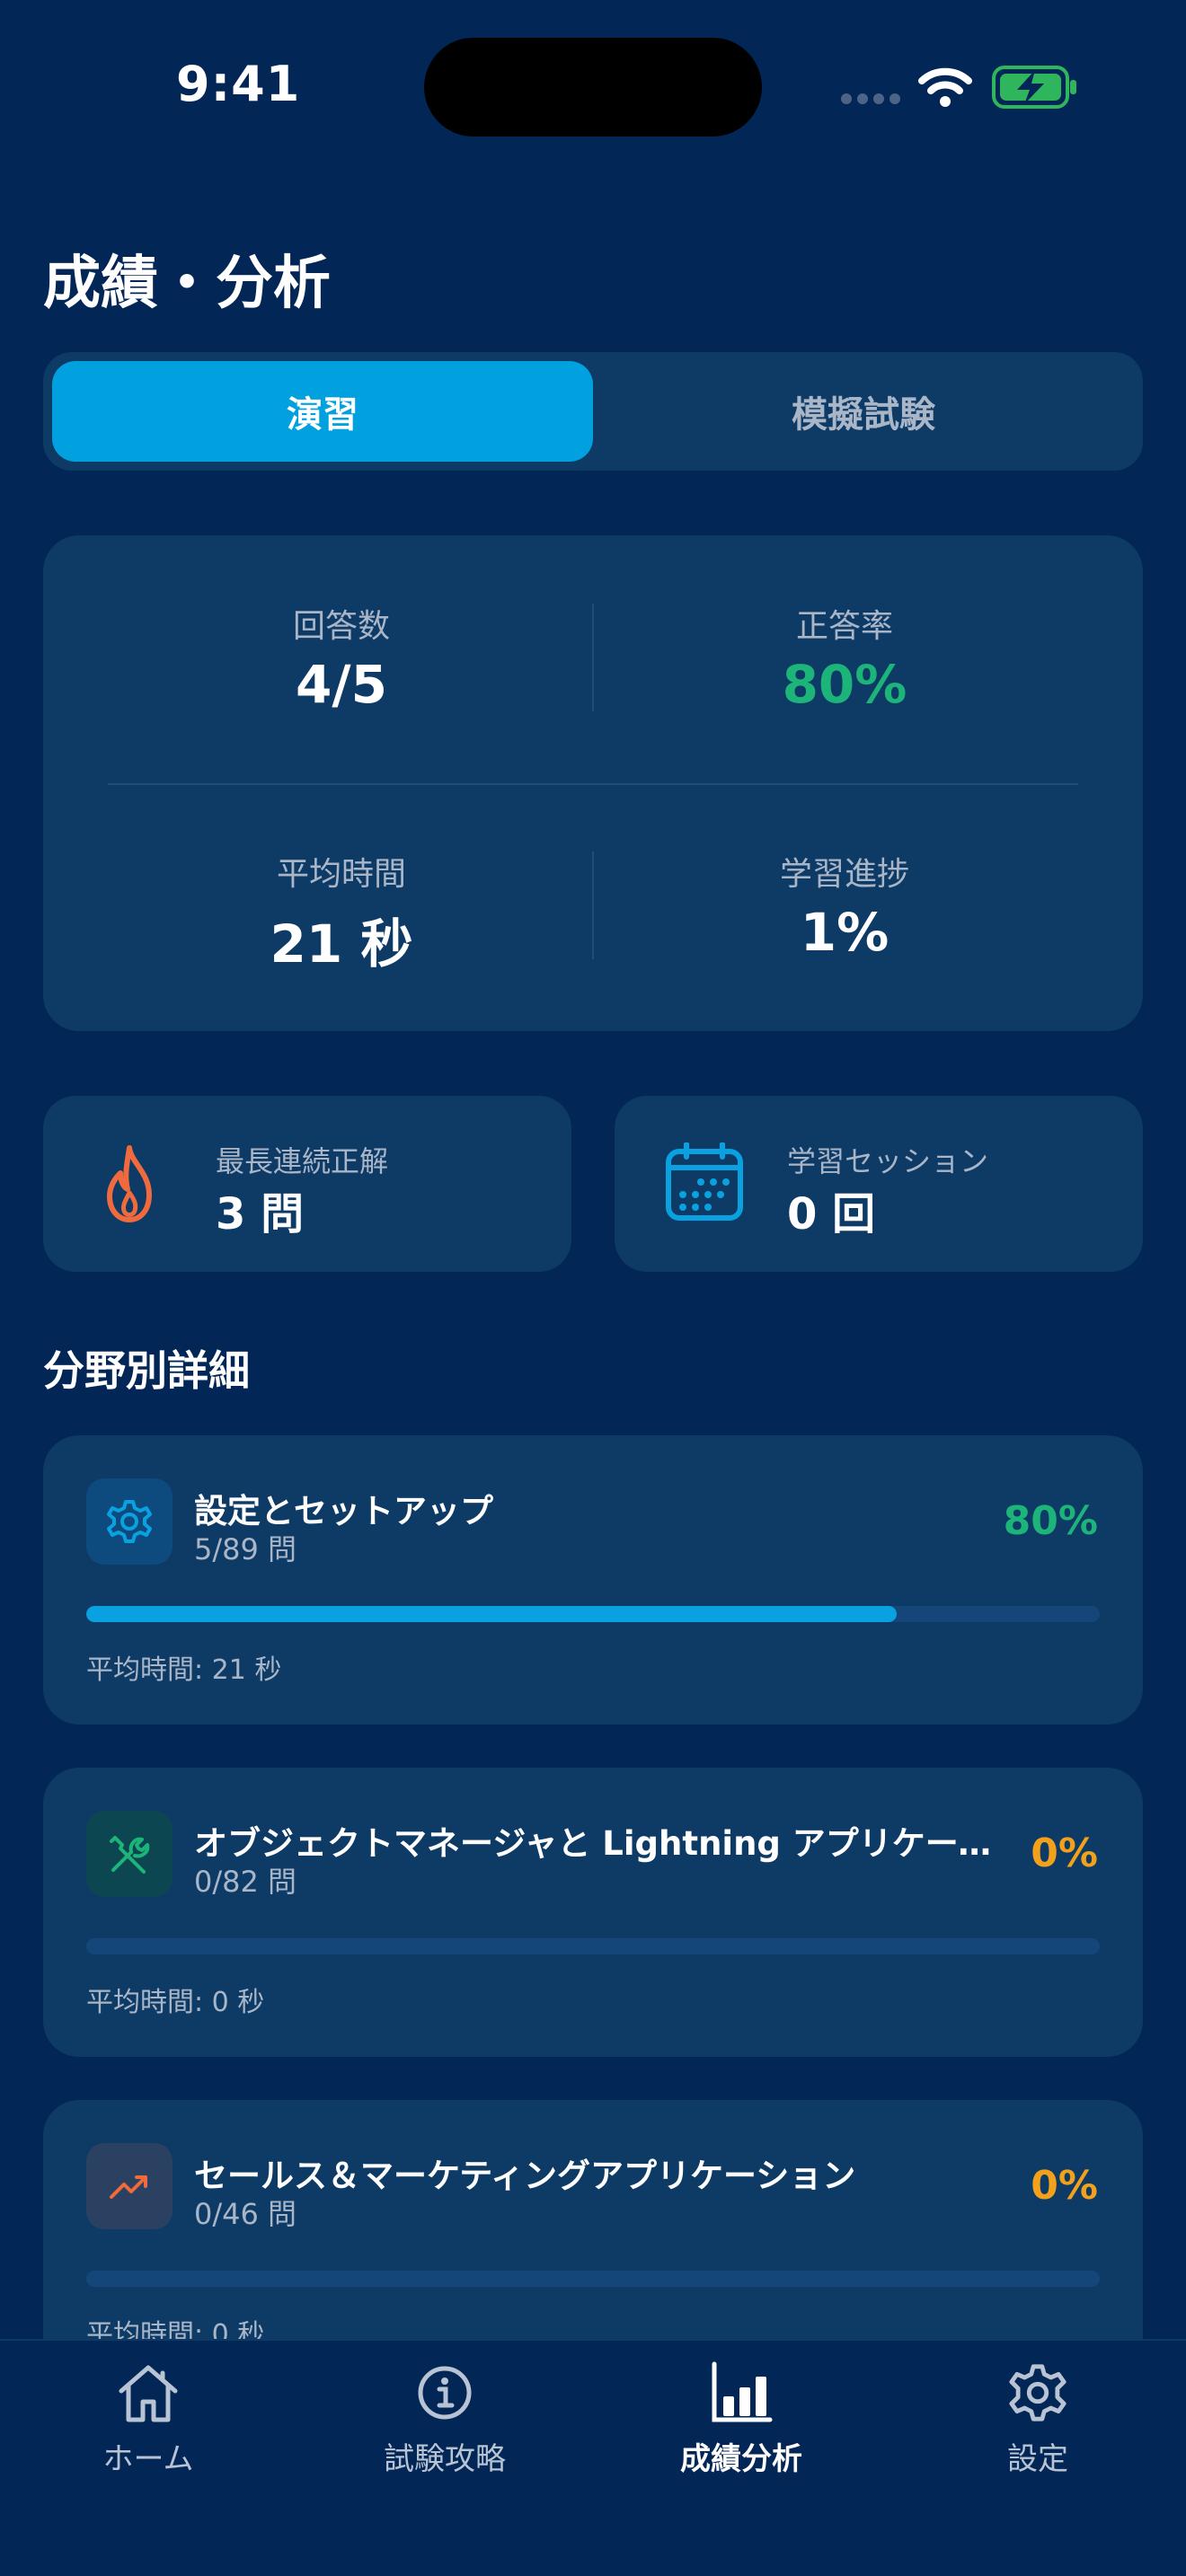 The image size is (1186, 2576). Describe the element at coordinates (322, 411) in the screenshot. I see `segment-practice: 演習` at that location.